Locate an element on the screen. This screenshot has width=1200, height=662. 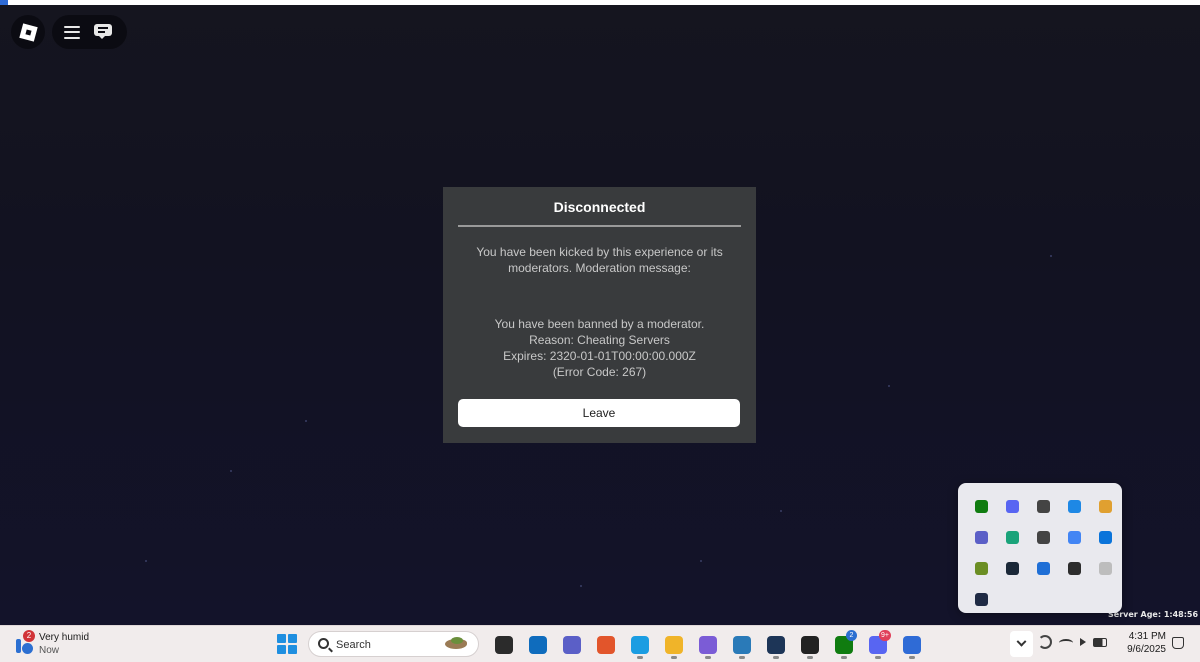
hud-menu-pill is located at coordinates (89, 32).